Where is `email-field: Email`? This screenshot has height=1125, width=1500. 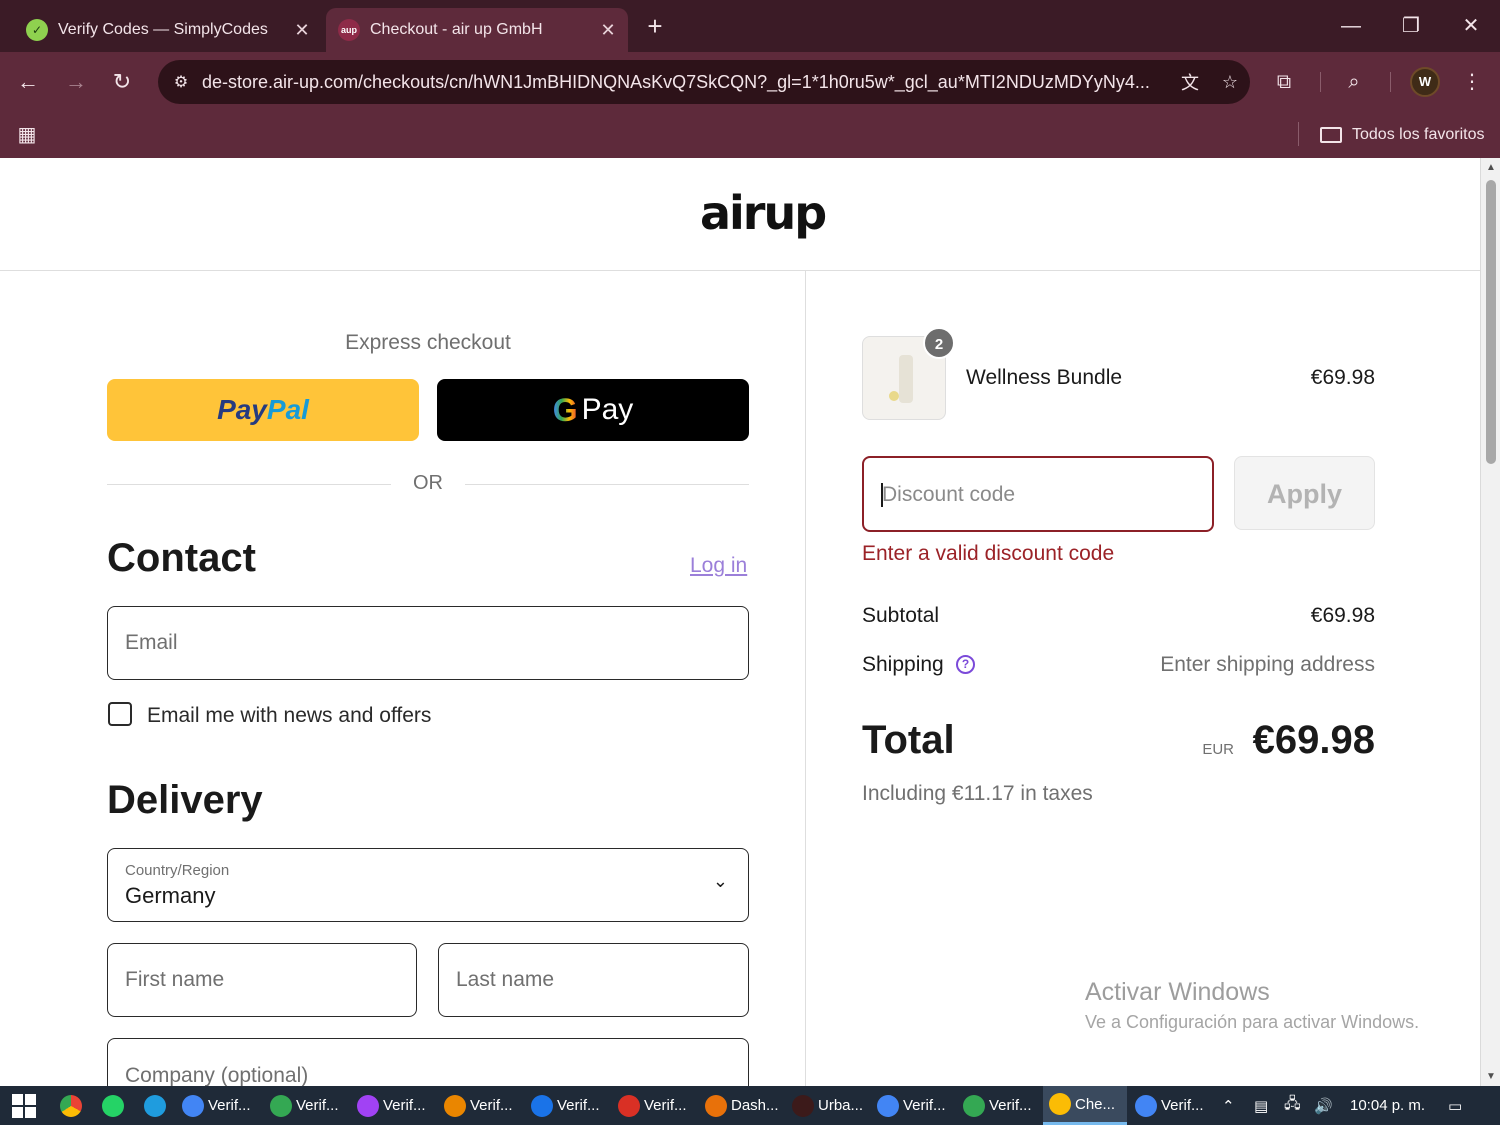 email-field: Email is located at coordinates (428, 643).